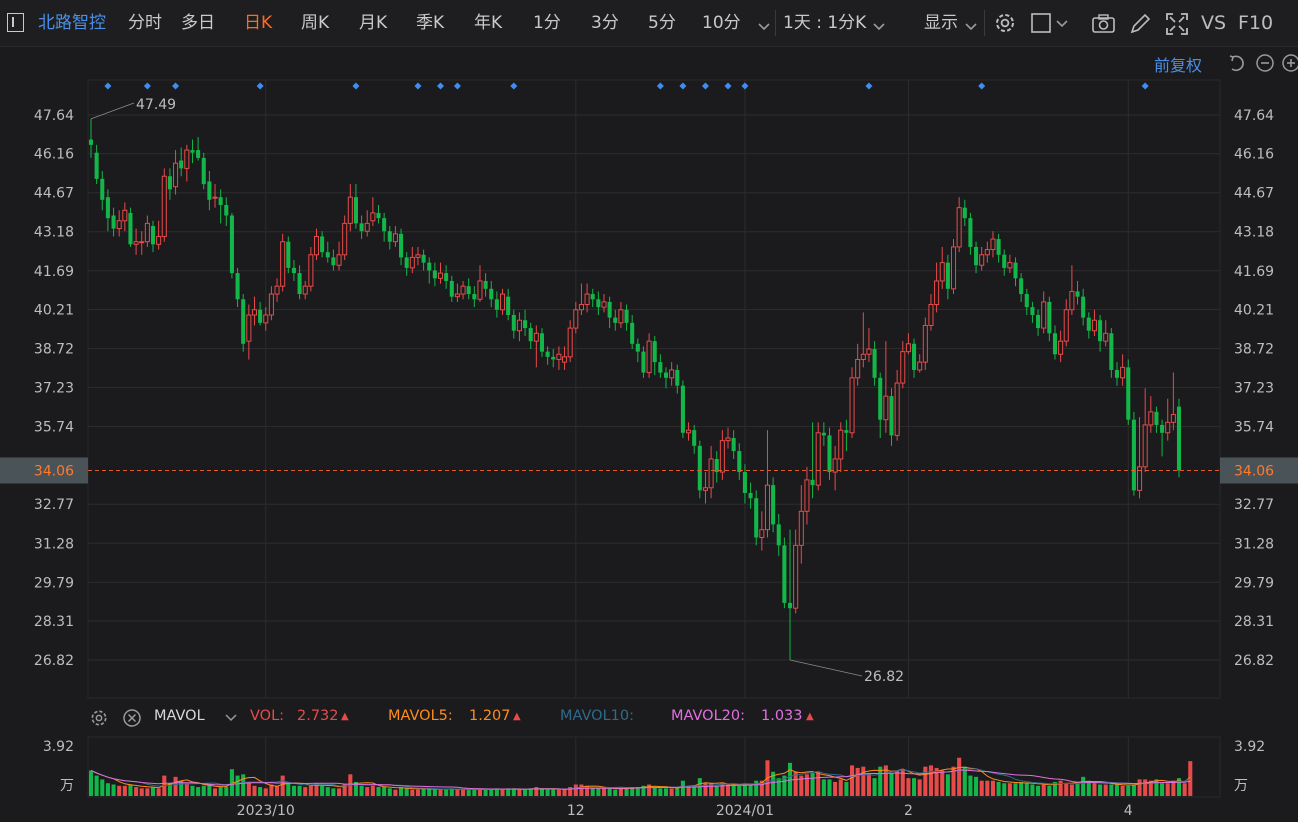  What do you see at coordinates (1254, 428) in the screenshot?
I see `price-tick-right: 35.74` at bounding box center [1254, 428].